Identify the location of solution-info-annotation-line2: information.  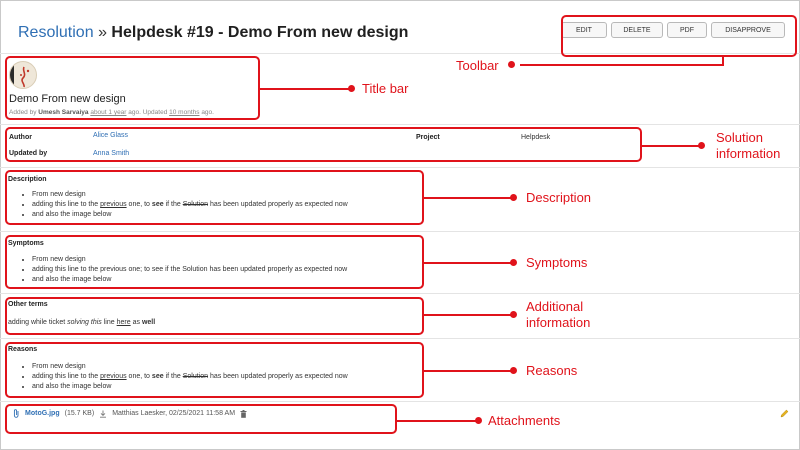
(748, 153).